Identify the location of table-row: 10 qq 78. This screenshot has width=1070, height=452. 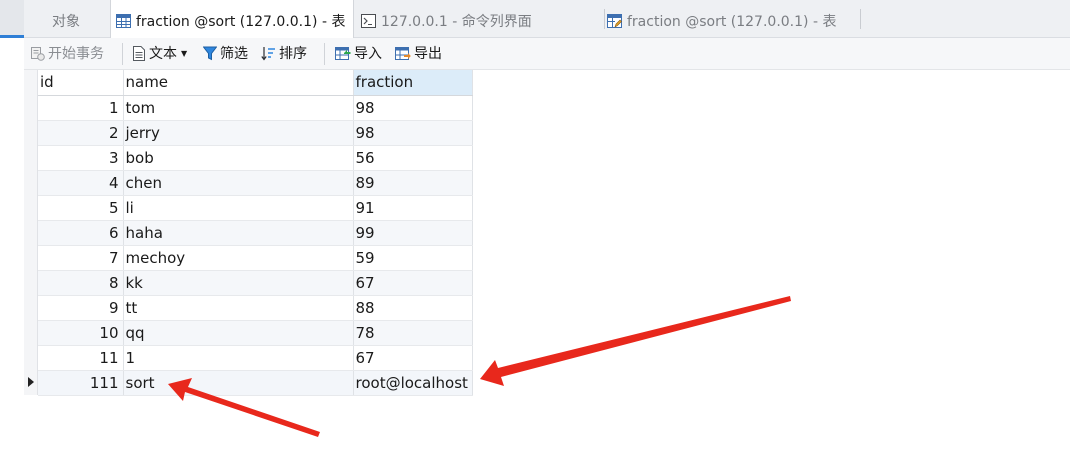
(255, 333).